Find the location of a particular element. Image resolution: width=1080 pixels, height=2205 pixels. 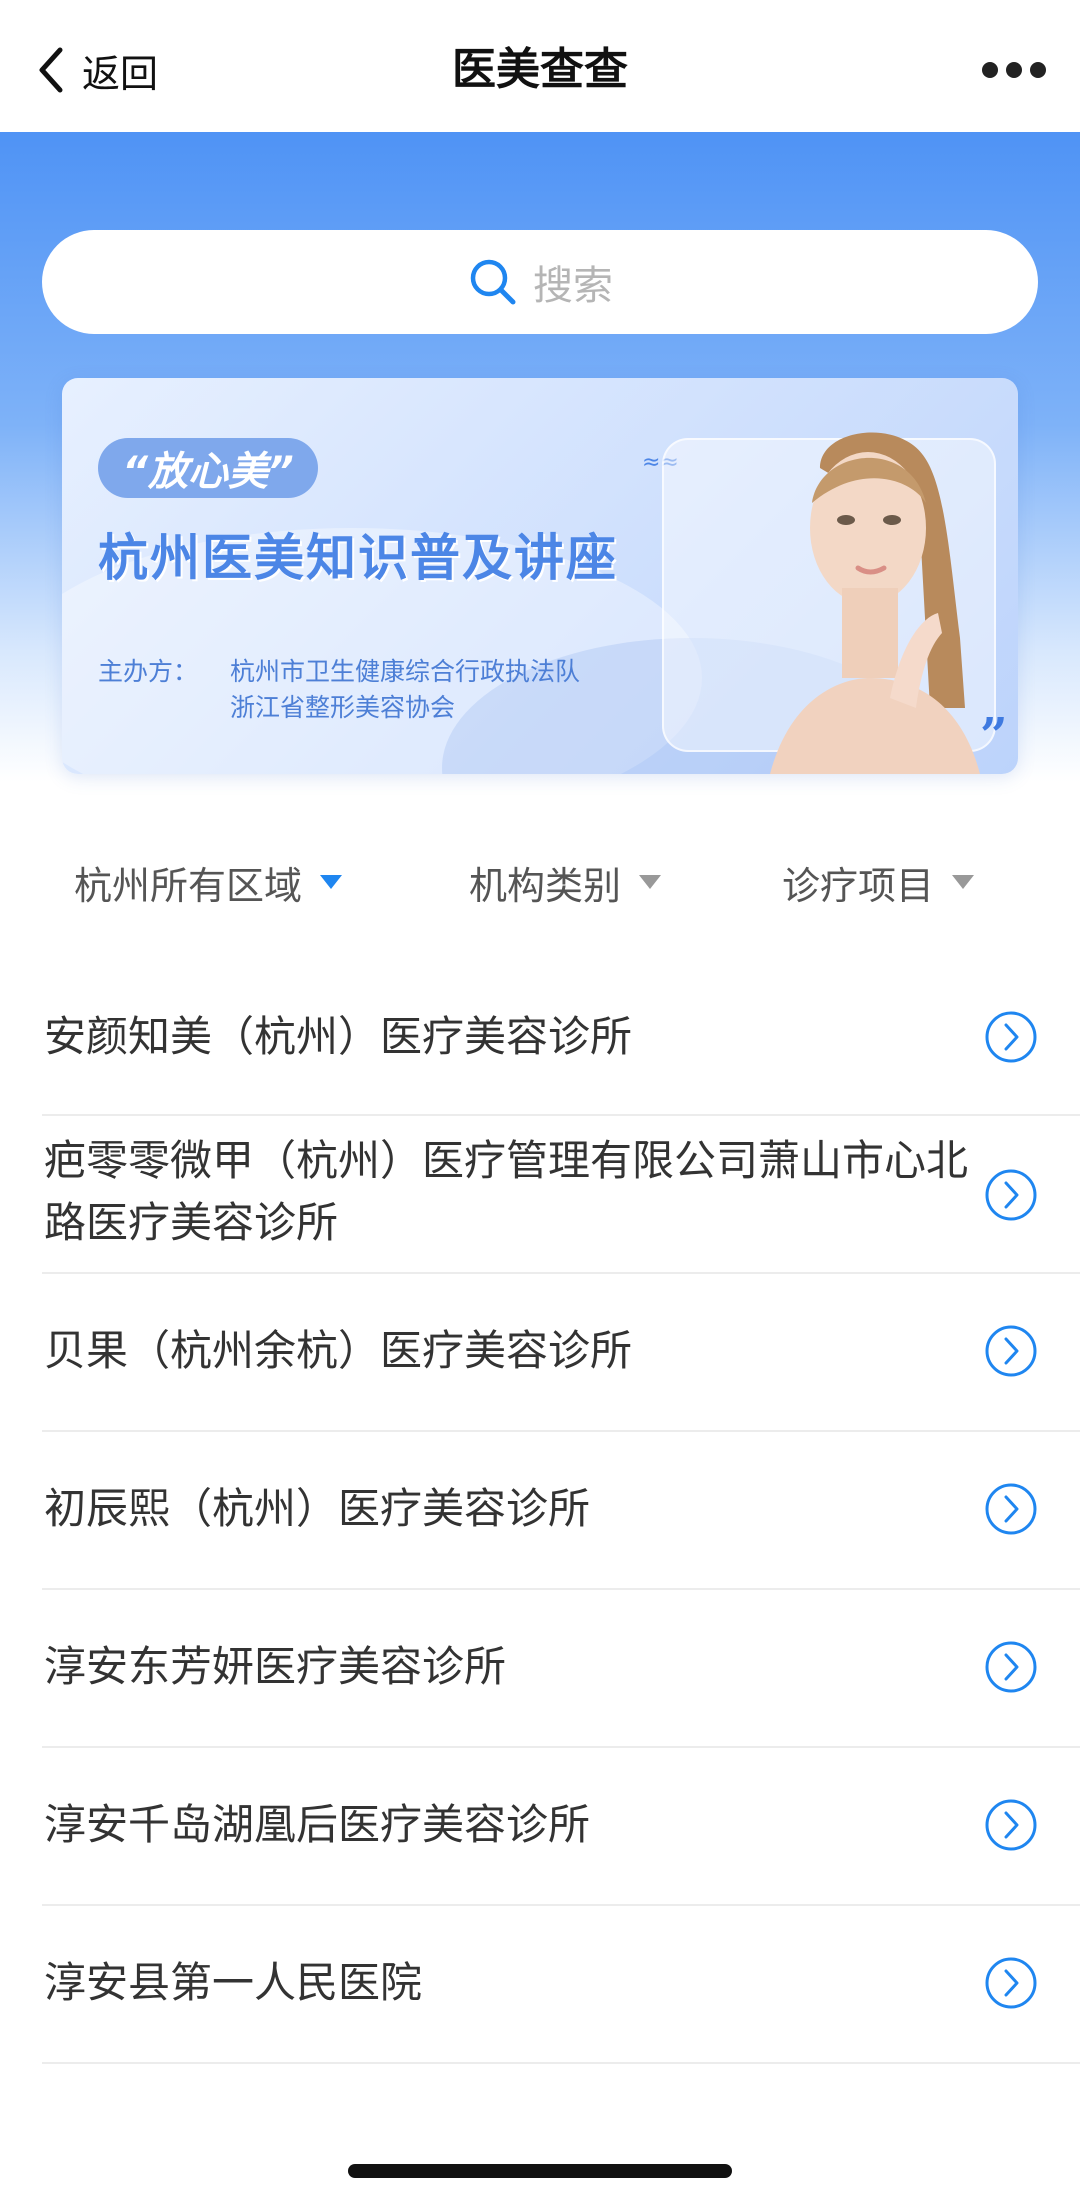

list-item: 淳安县第一人民医院 is located at coordinates (561, 1985).